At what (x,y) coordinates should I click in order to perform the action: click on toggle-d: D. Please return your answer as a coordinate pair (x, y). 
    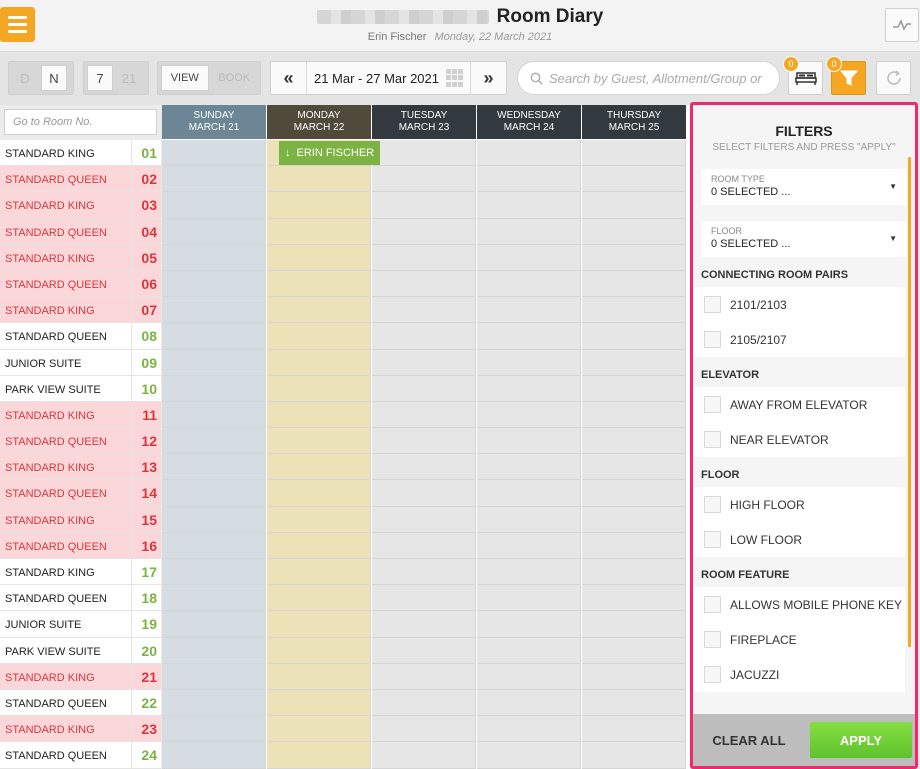
    Looking at the image, I should click on (25, 78).